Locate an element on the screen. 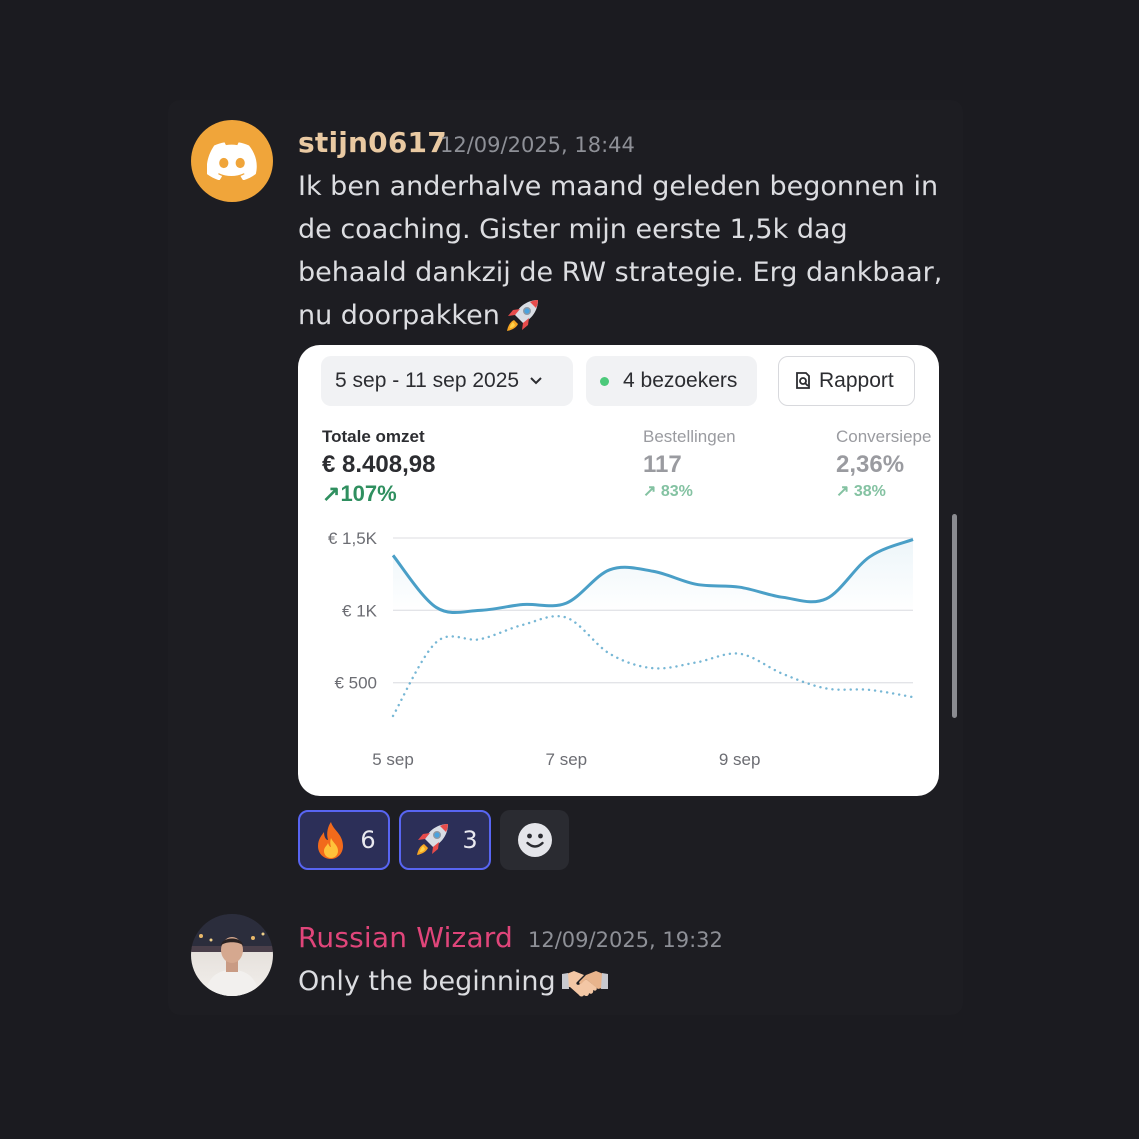 This screenshot has width=1139, height=1139. username: stijn0617 is located at coordinates (372, 142).